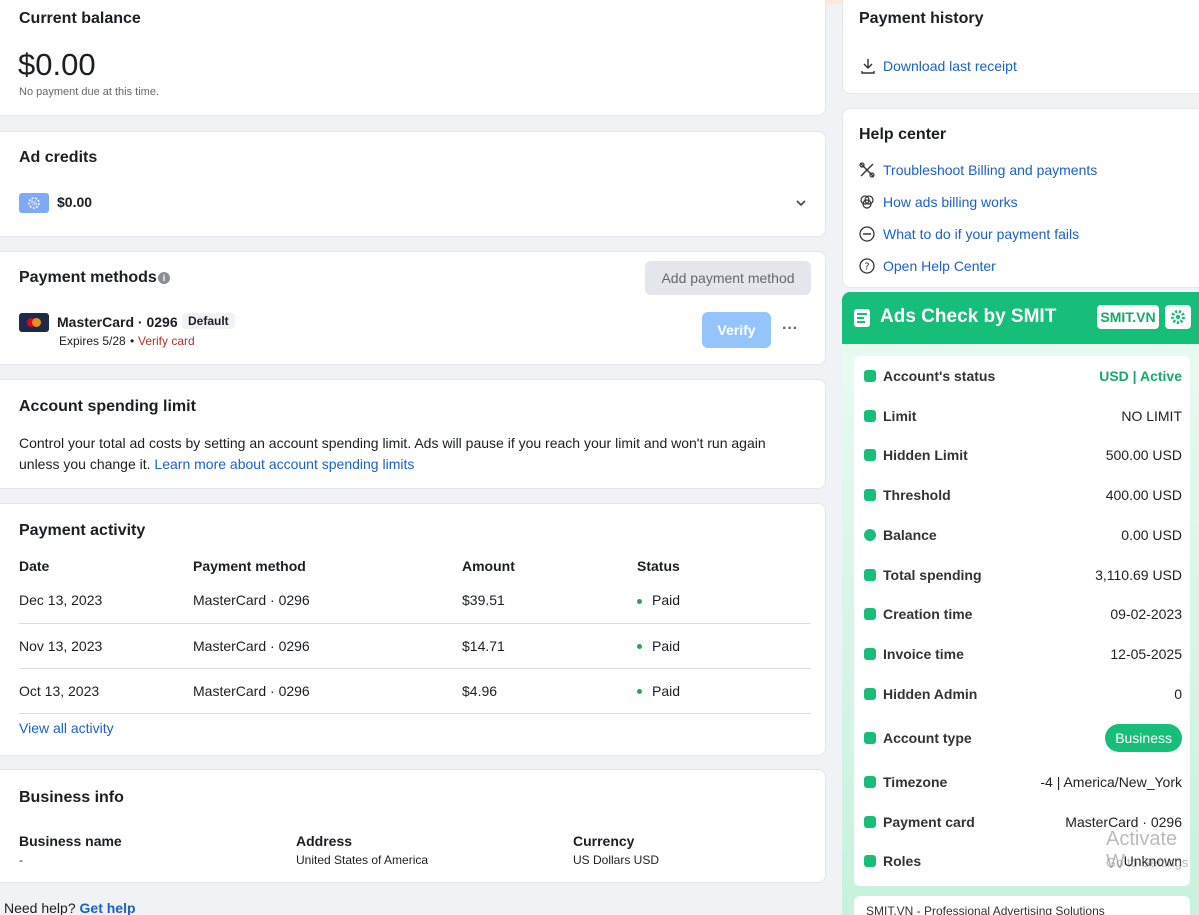 This screenshot has height=915, width=1199. I want to click on need-help-text: Need help?, so click(40, 907).